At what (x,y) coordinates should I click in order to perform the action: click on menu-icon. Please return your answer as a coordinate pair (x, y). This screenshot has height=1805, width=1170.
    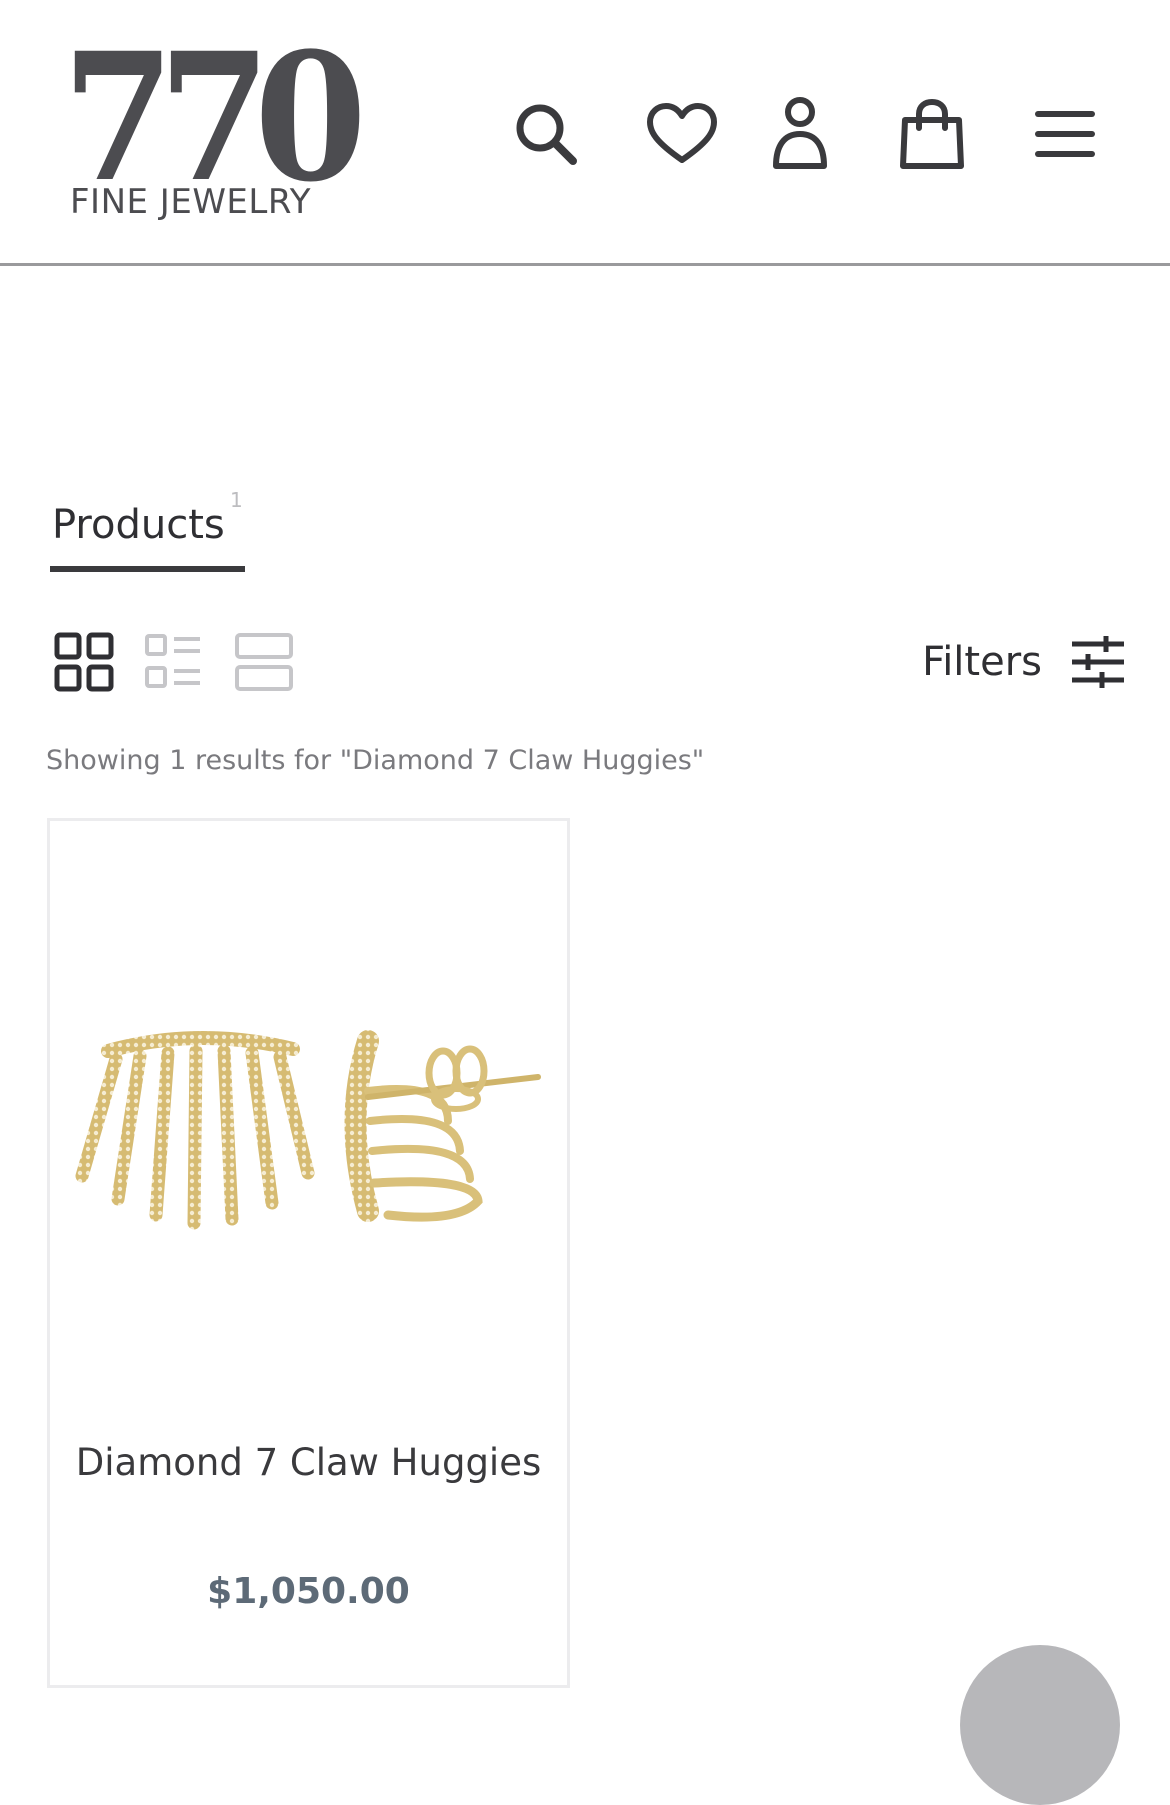
    Looking at the image, I should click on (1065, 134).